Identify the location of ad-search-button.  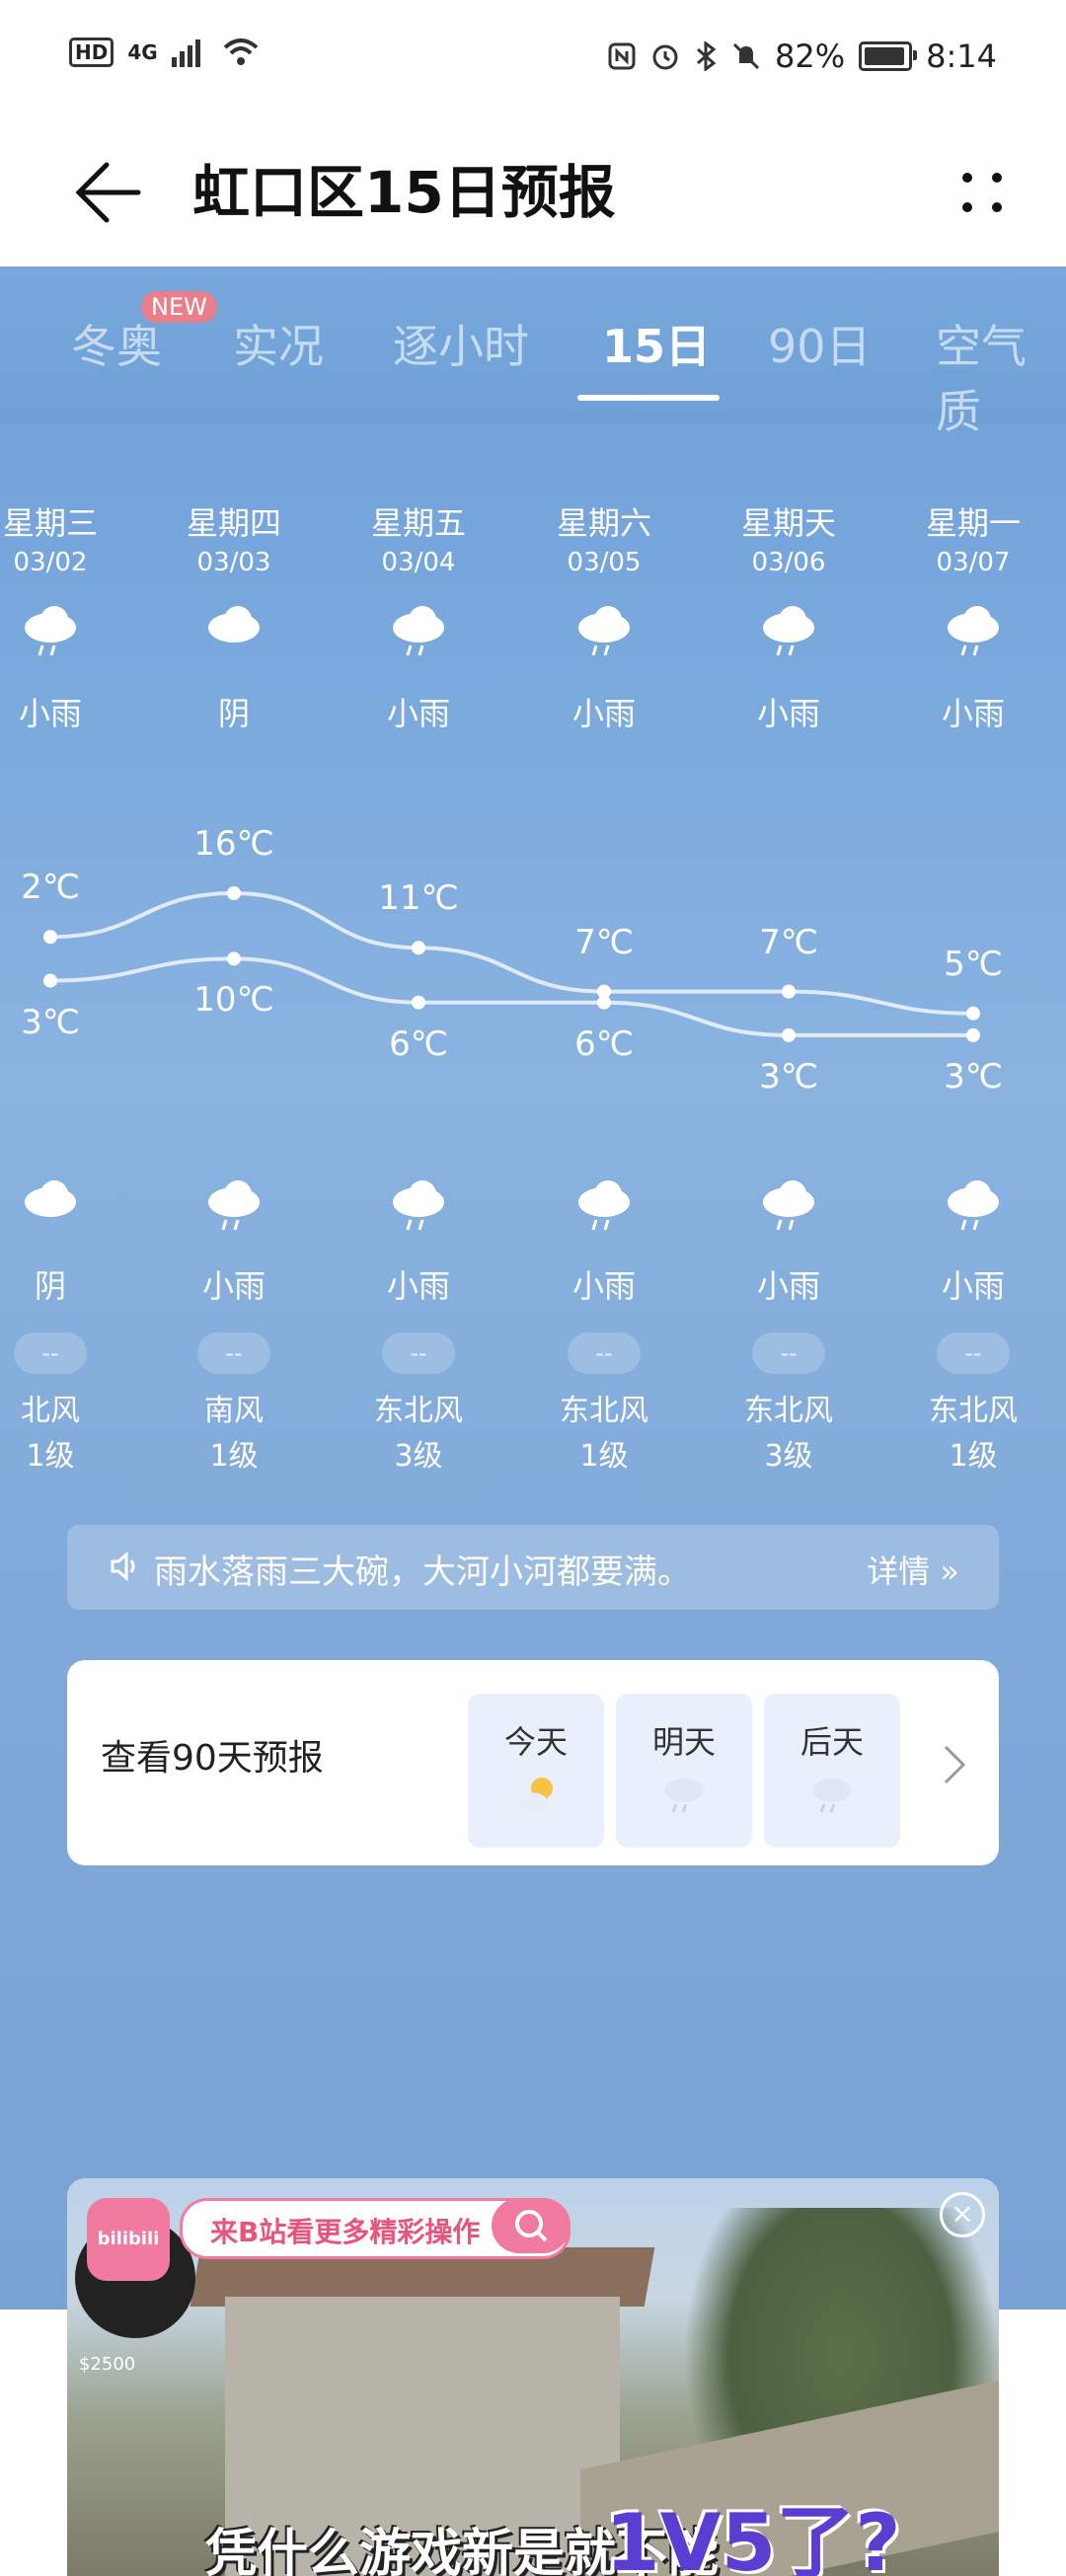
(531, 2225).